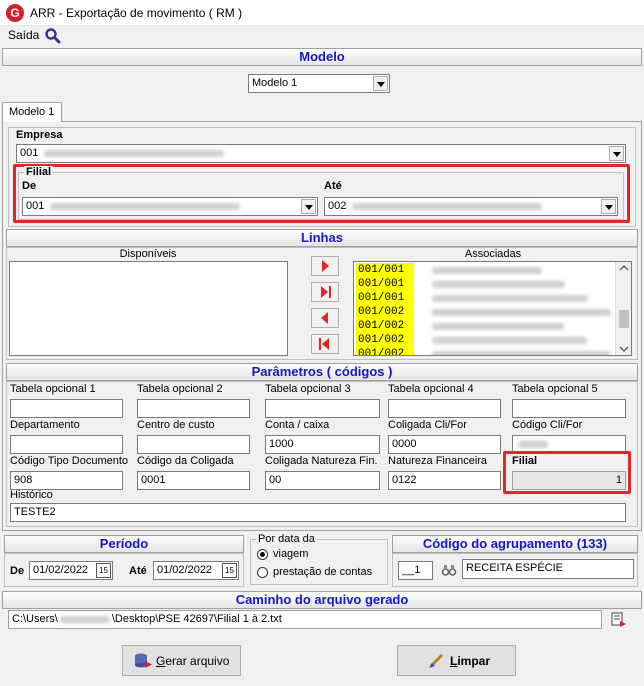  Describe the element at coordinates (176, 425) in the screenshot. I see `param-label: Centro de custo` at that location.